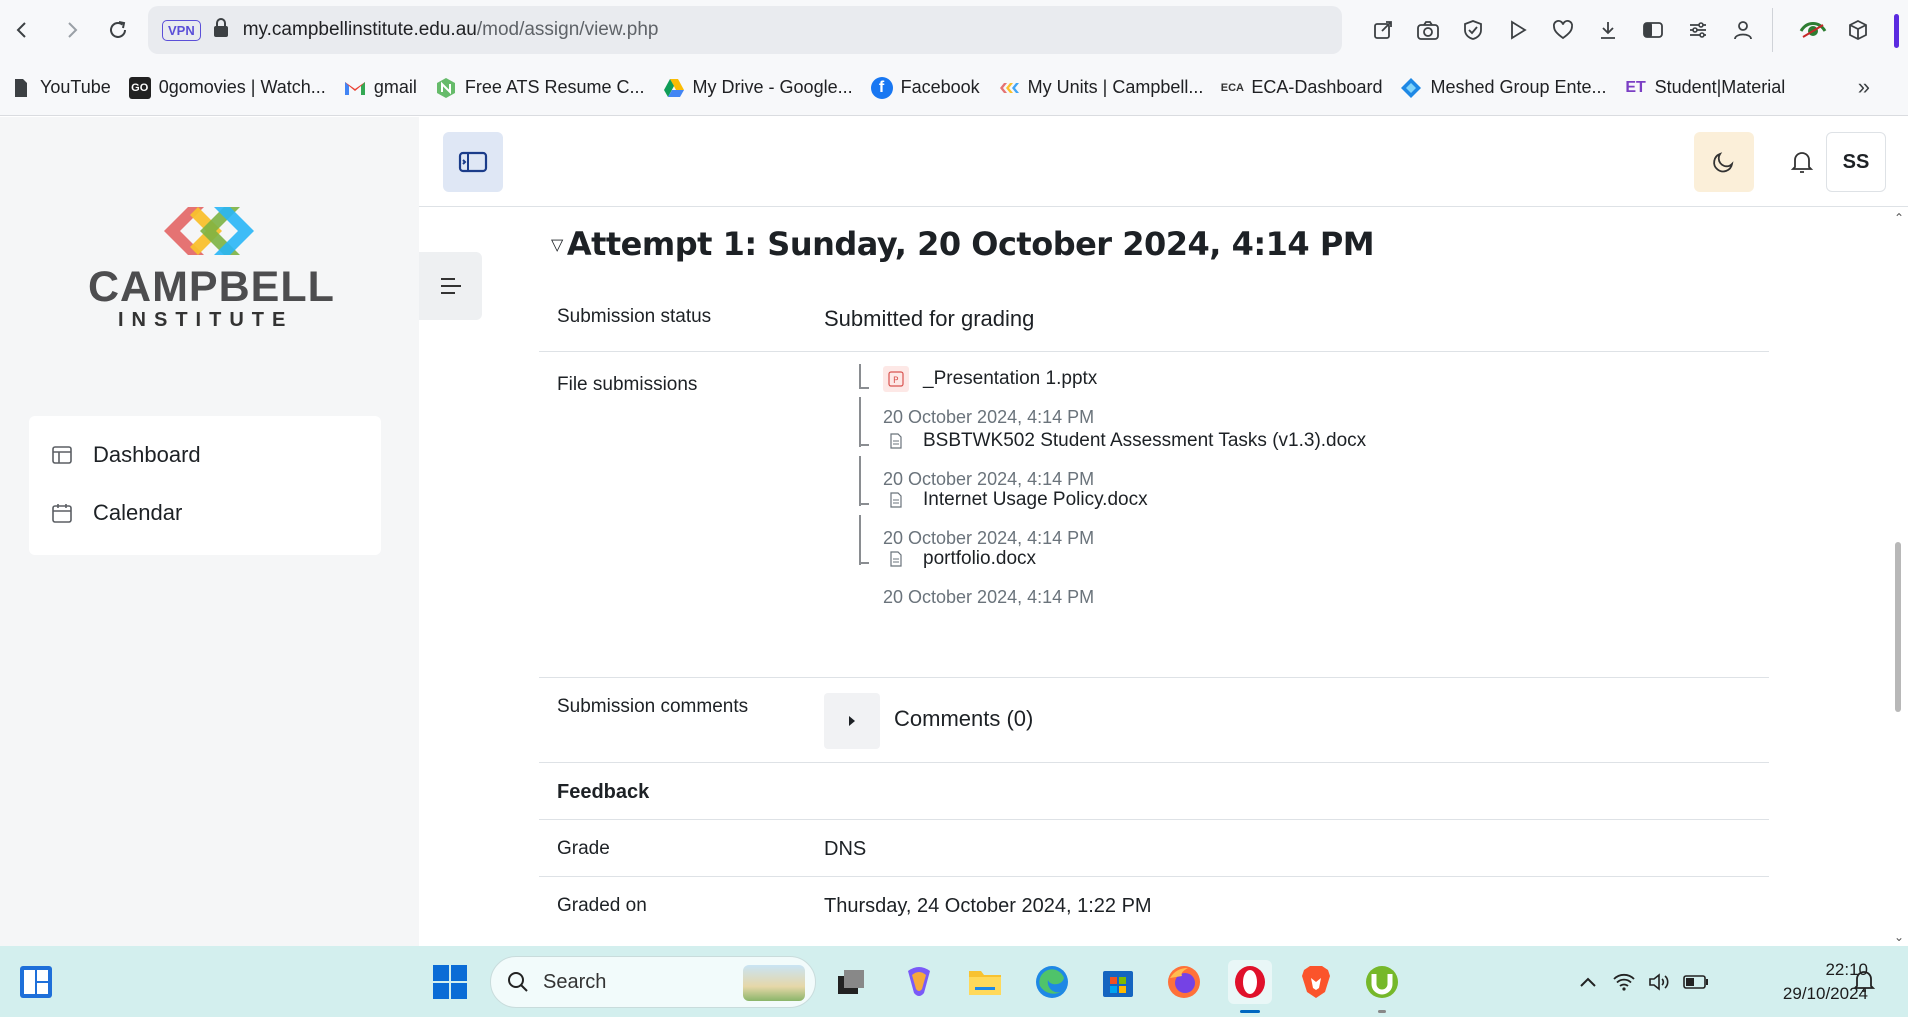 The height and width of the screenshot is (1017, 1908). I want to click on bookmark-youtube: YouTube, so click(60, 88).